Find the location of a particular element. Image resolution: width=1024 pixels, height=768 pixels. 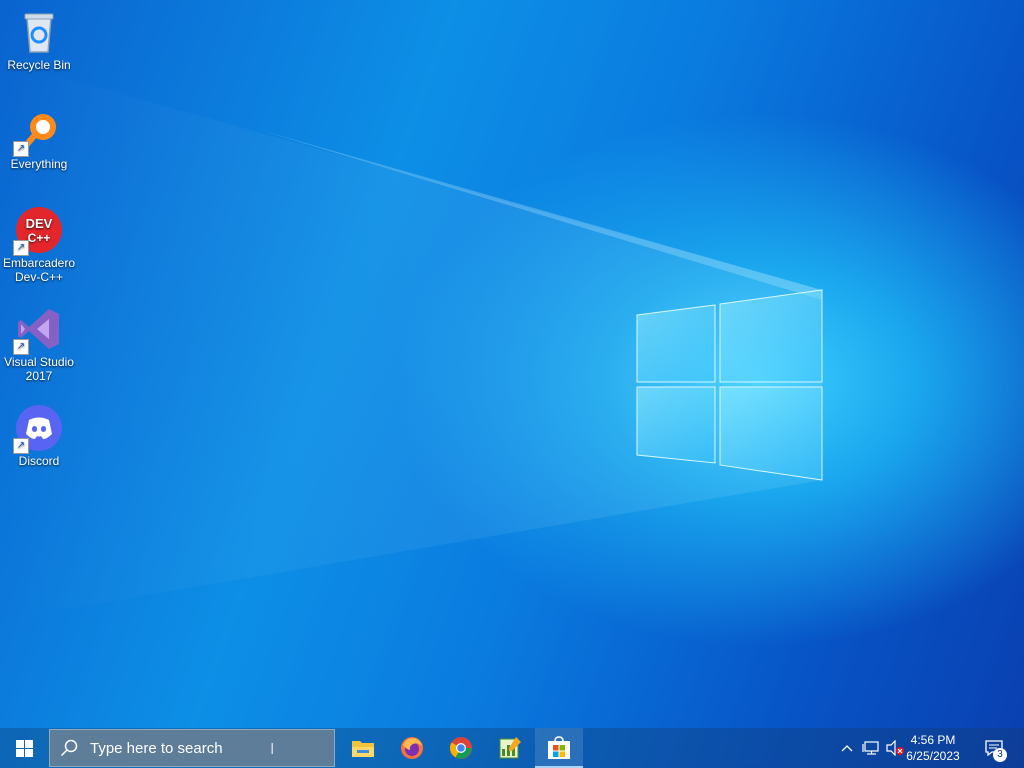

file-explorer-icon is located at coordinates (363, 749).